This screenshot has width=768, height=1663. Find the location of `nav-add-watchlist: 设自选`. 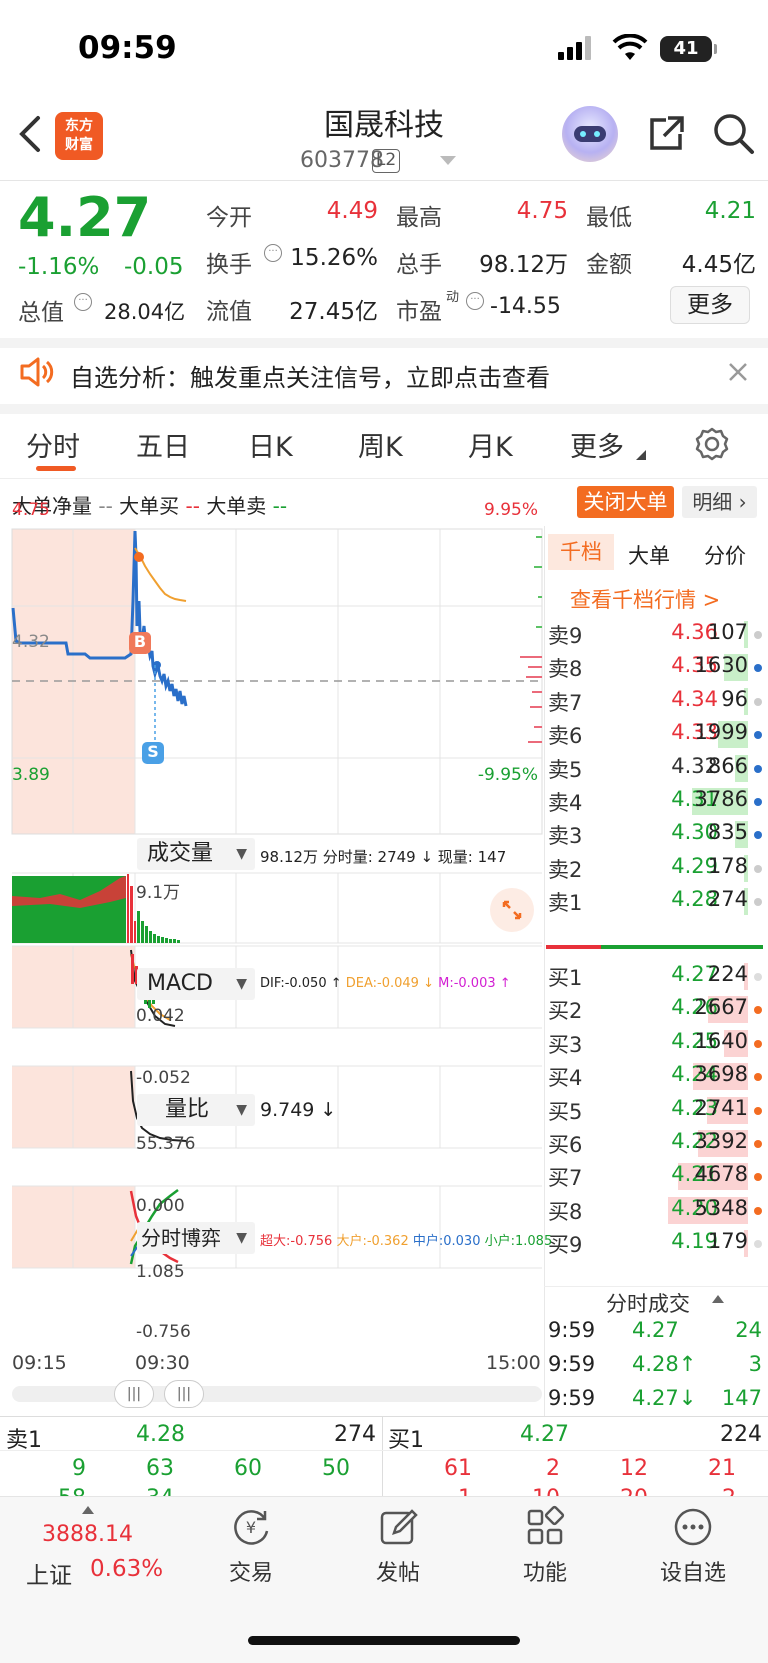

nav-add-watchlist: 设自选 is located at coordinates (693, 1546).